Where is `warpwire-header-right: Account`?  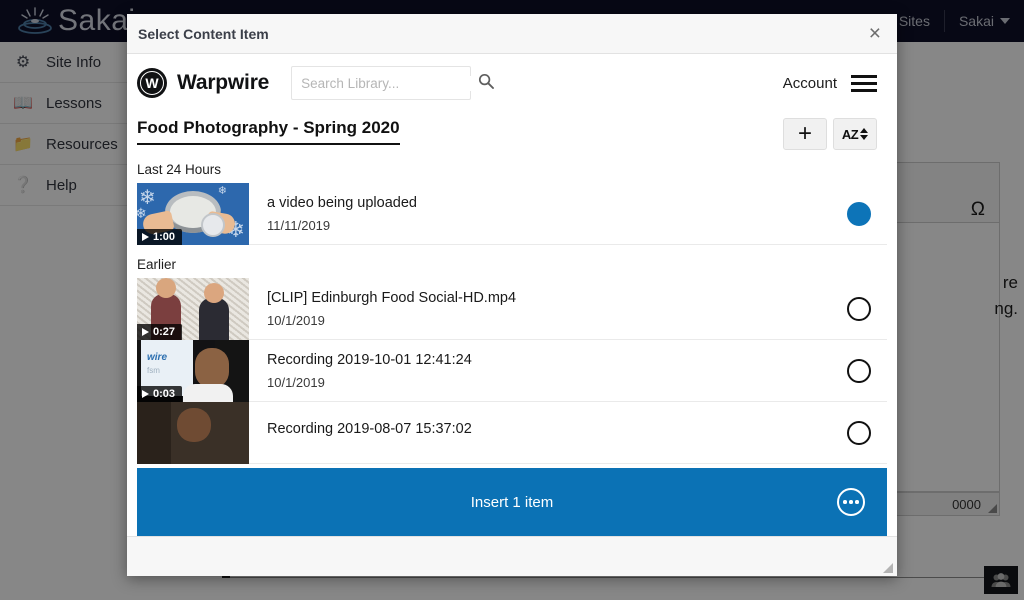 warpwire-header-right: Account is located at coordinates (830, 83).